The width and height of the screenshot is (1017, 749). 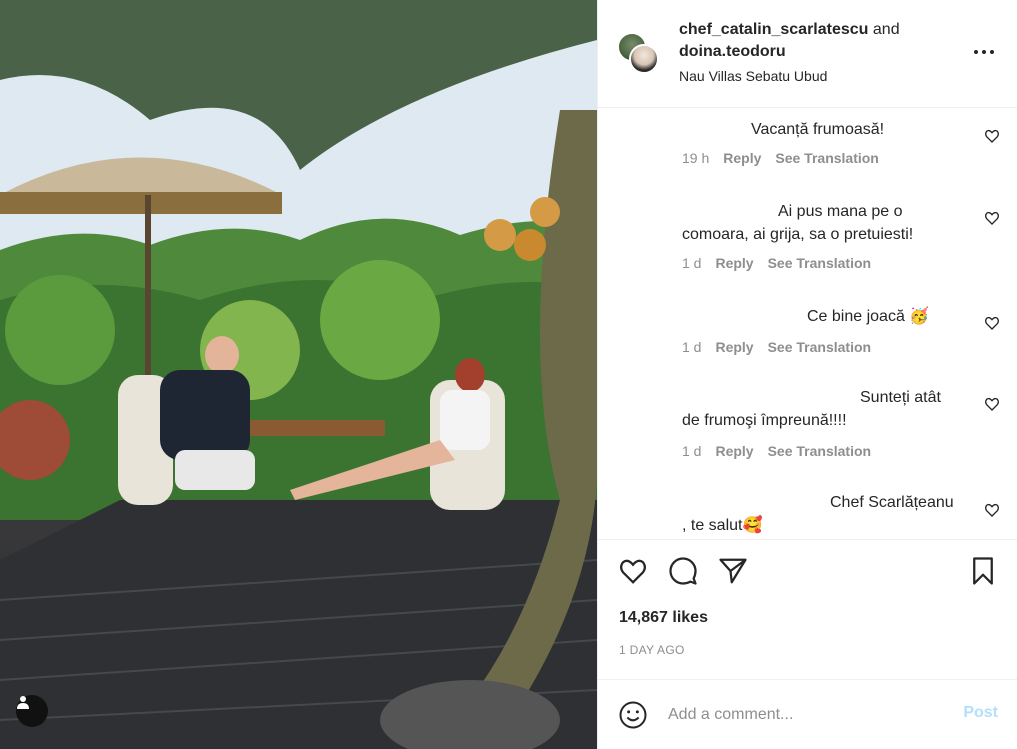 What do you see at coordinates (32, 711) in the screenshot?
I see `user-tag-button` at bounding box center [32, 711].